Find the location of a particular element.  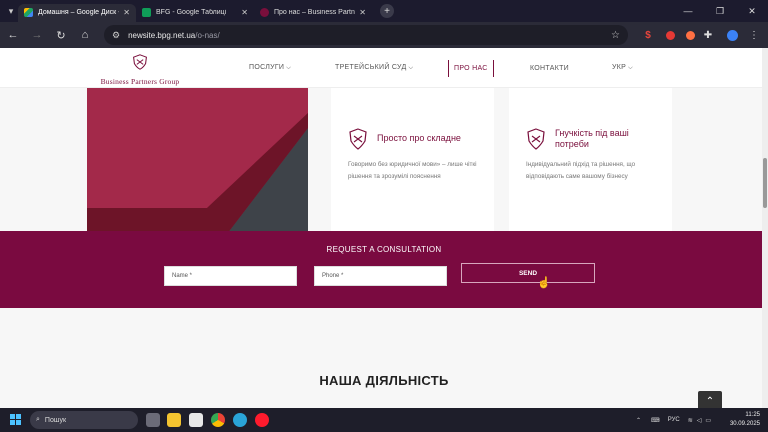

menu-label: ТРЕТЕЙСЬКИЙ СУД is located at coordinates (371, 67).